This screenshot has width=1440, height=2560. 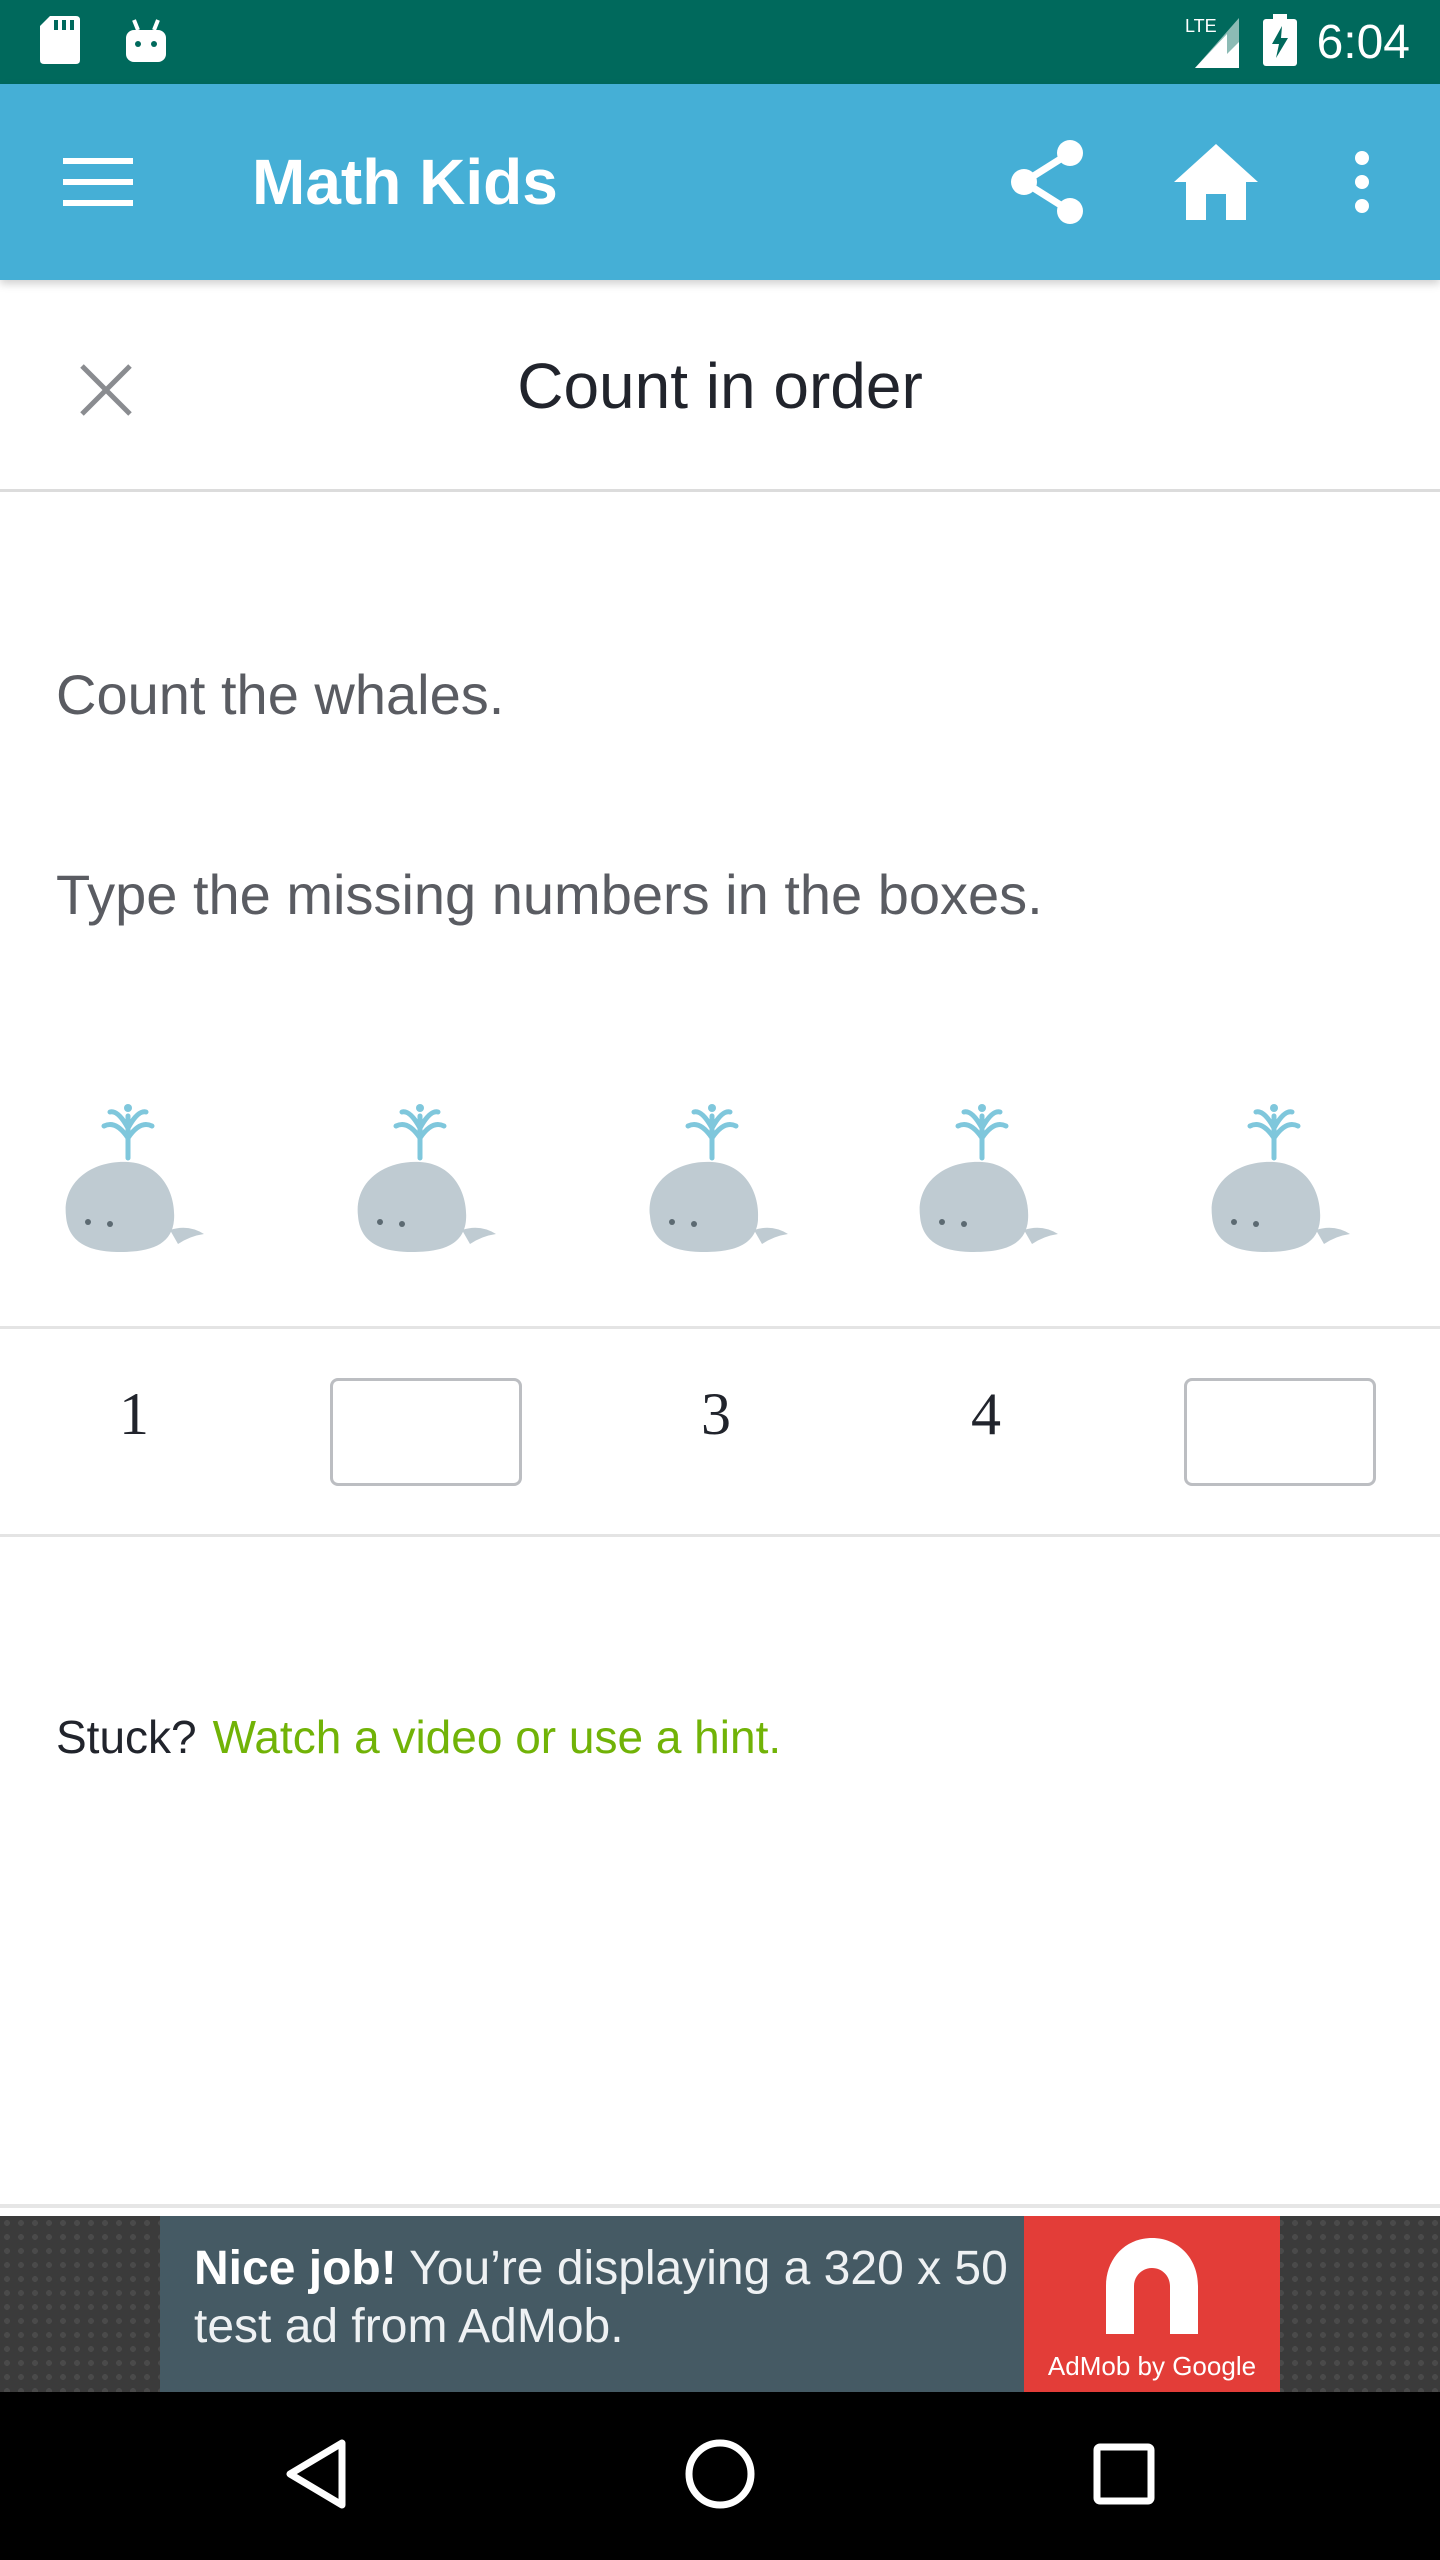 What do you see at coordinates (702, 2268) in the screenshot?
I see `ad-line-1: You’re displaying a 320 x 50` at bounding box center [702, 2268].